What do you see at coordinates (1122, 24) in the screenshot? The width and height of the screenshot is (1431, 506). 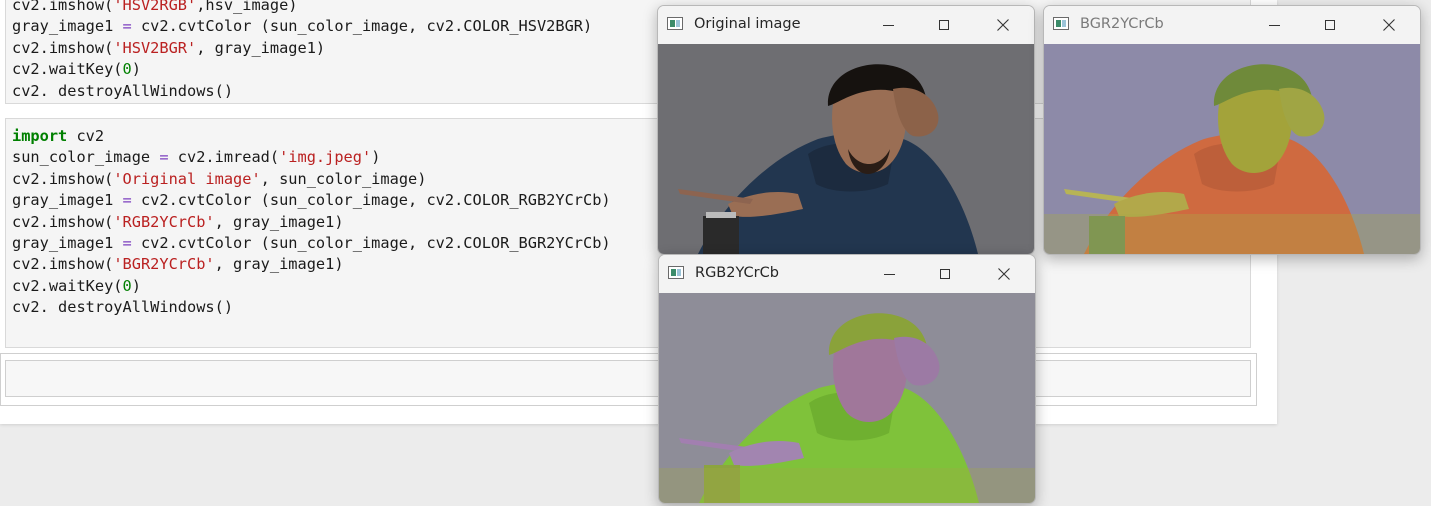 I see `window-title: BGR2YCrCb` at bounding box center [1122, 24].